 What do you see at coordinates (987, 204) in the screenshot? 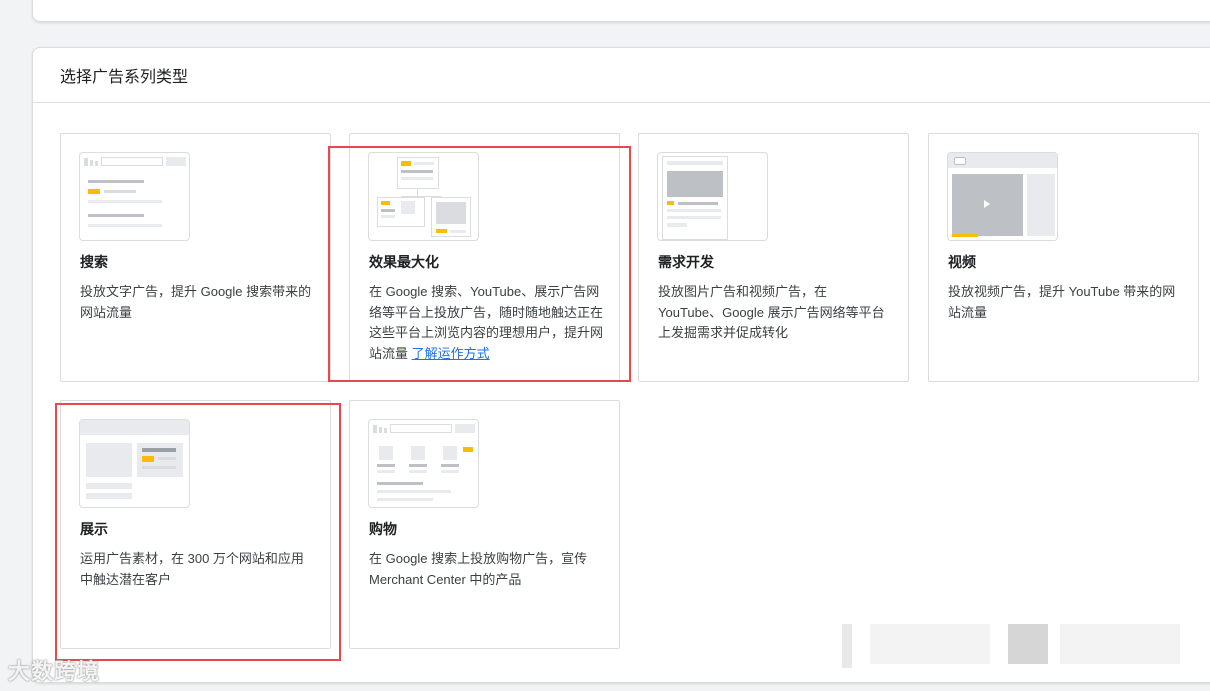
I see `play-icon` at bounding box center [987, 204].